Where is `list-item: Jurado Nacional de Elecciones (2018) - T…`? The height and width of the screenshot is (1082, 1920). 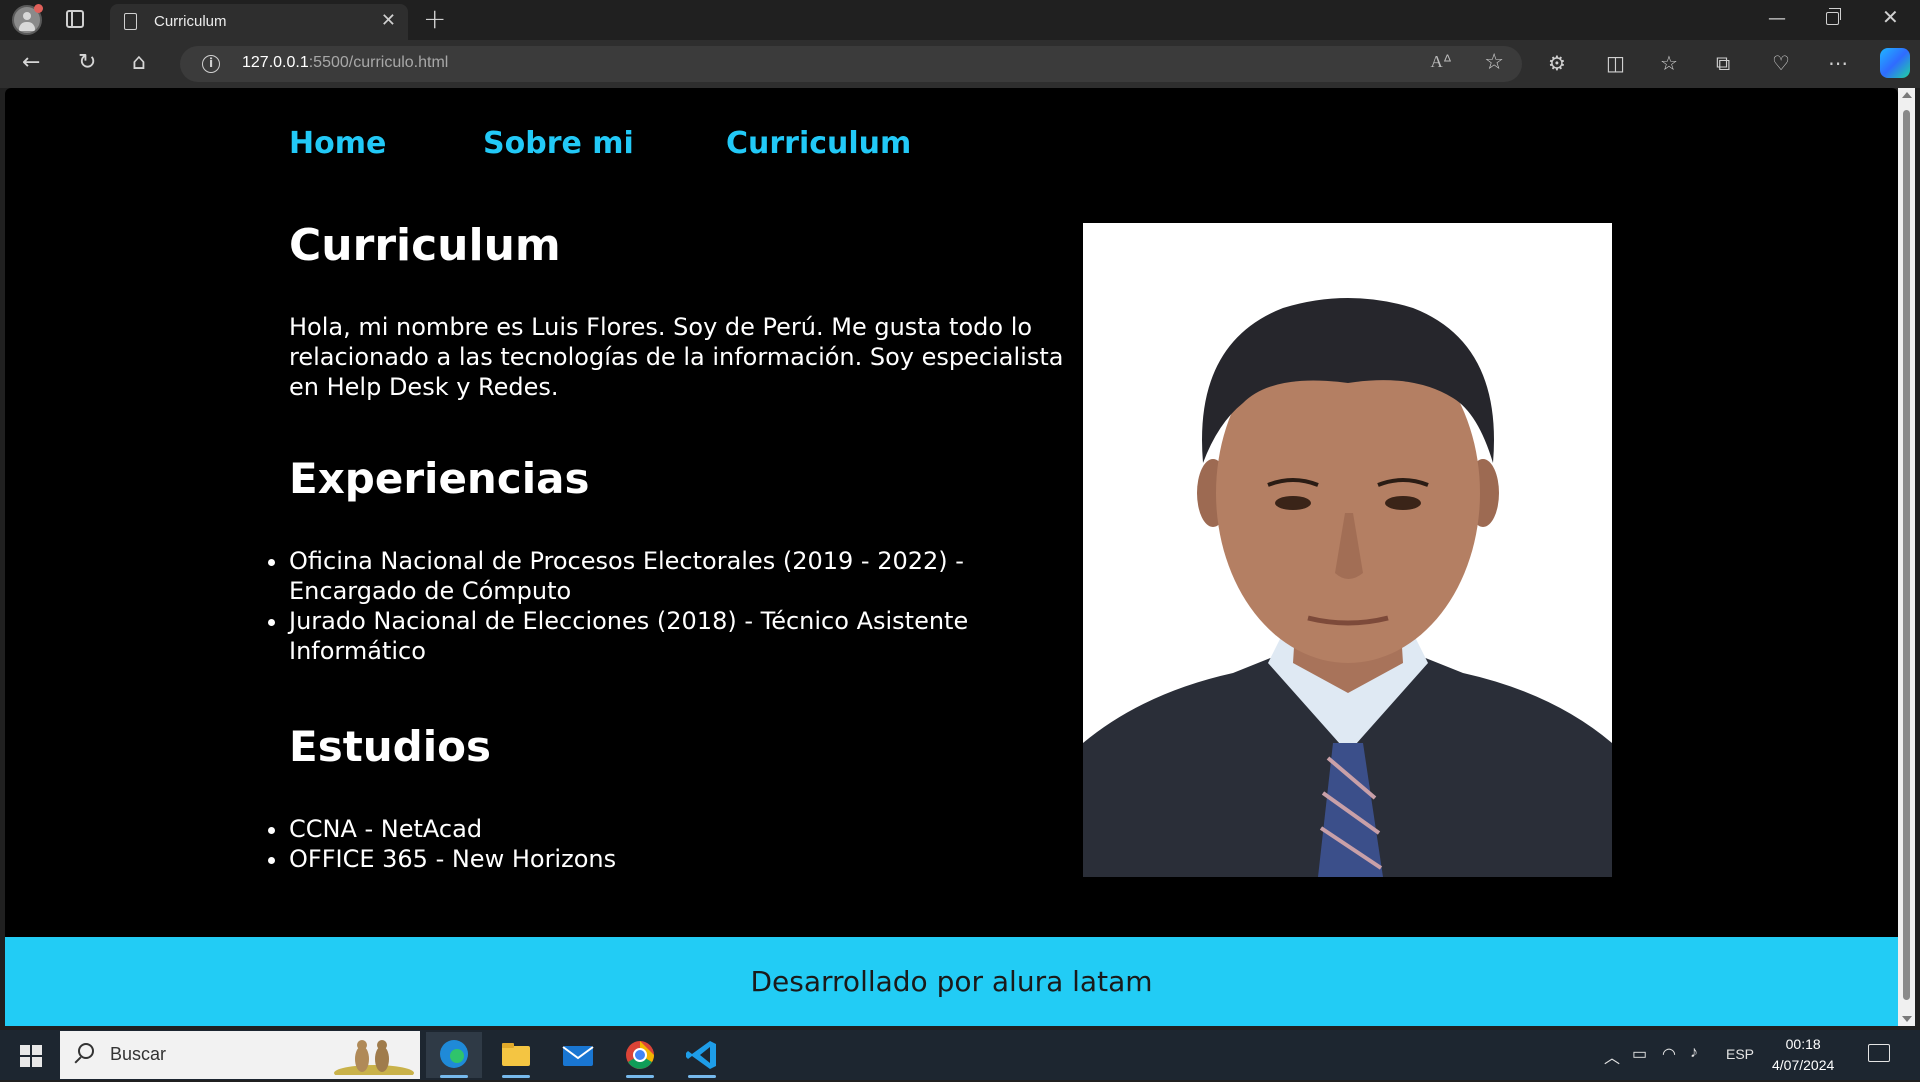
list-item: Jurado Nacional de Elecciones (2018) - T… is located at coordinates (679, 636).